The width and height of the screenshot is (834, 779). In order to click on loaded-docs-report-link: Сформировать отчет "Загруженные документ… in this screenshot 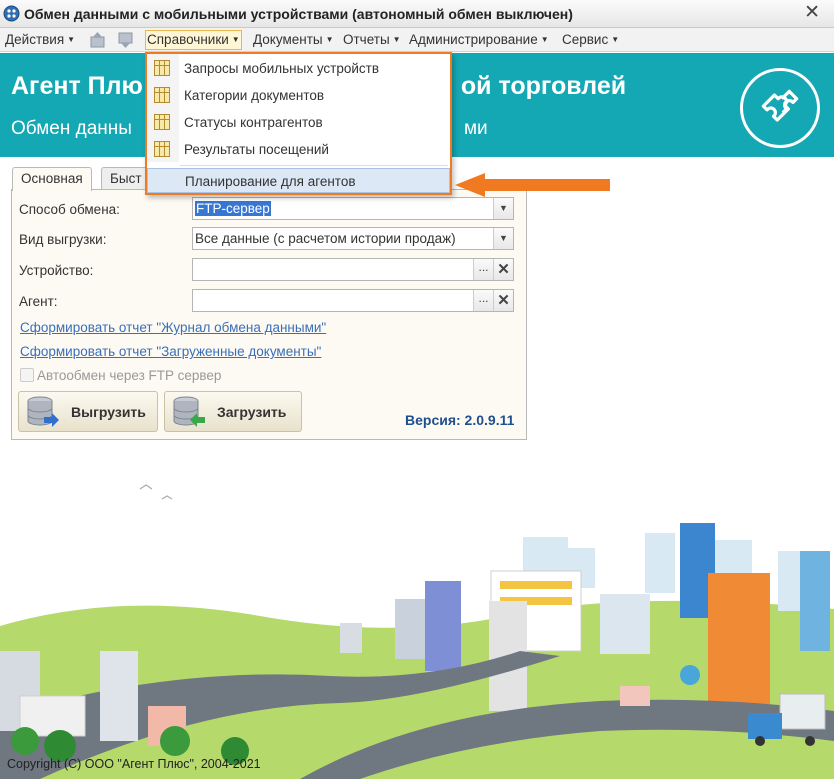, I will do `click(170, 351)`.